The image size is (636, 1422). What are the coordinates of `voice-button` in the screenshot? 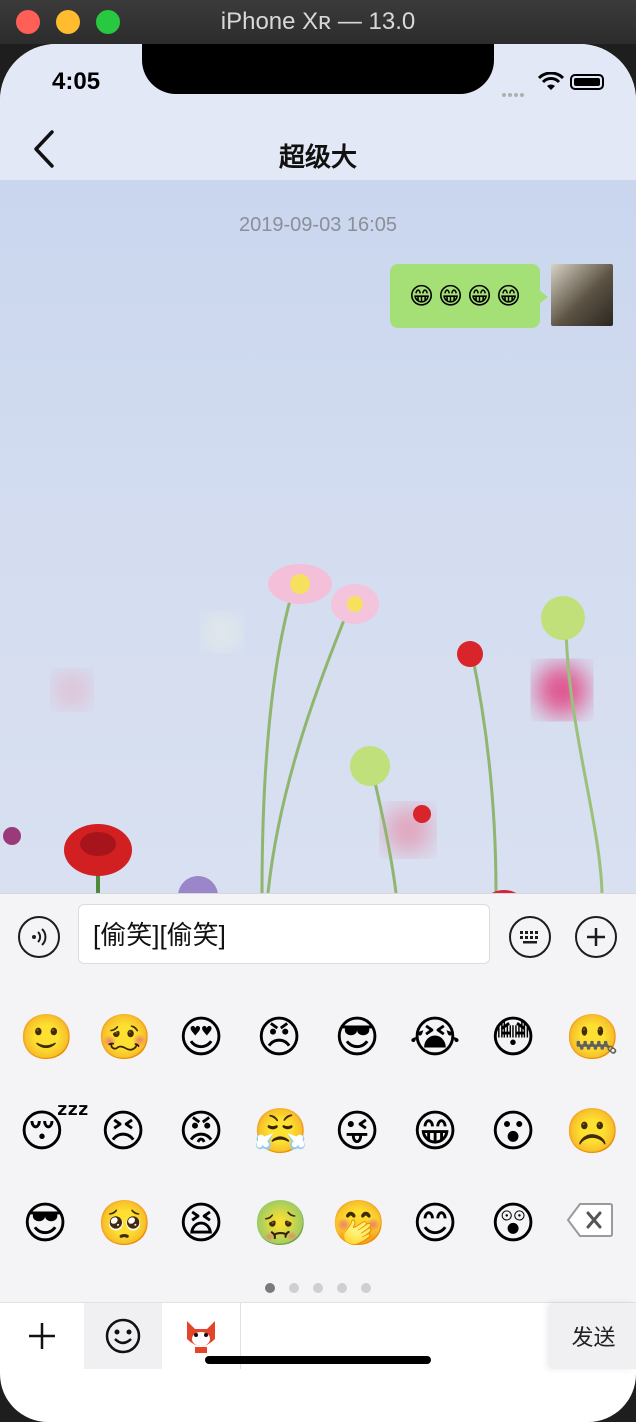 It's located at (39, 937).